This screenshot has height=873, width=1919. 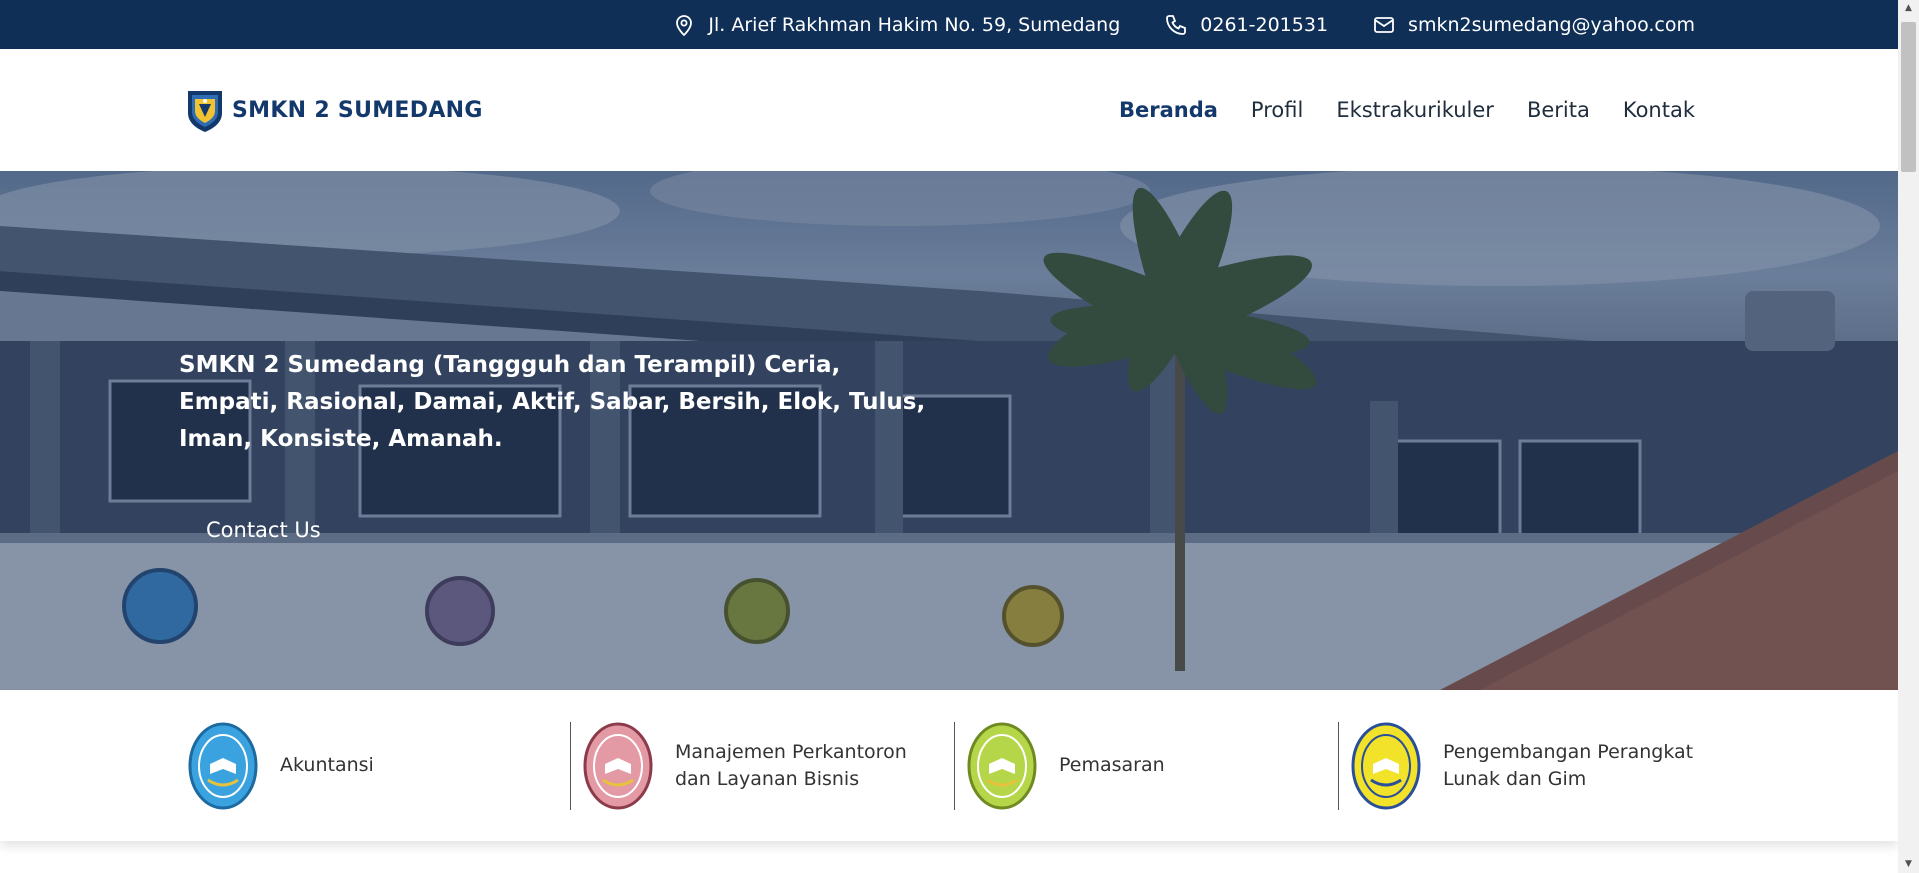 I want to click on nav-item-beranda: Beranda, so click(x=1168, y=110).